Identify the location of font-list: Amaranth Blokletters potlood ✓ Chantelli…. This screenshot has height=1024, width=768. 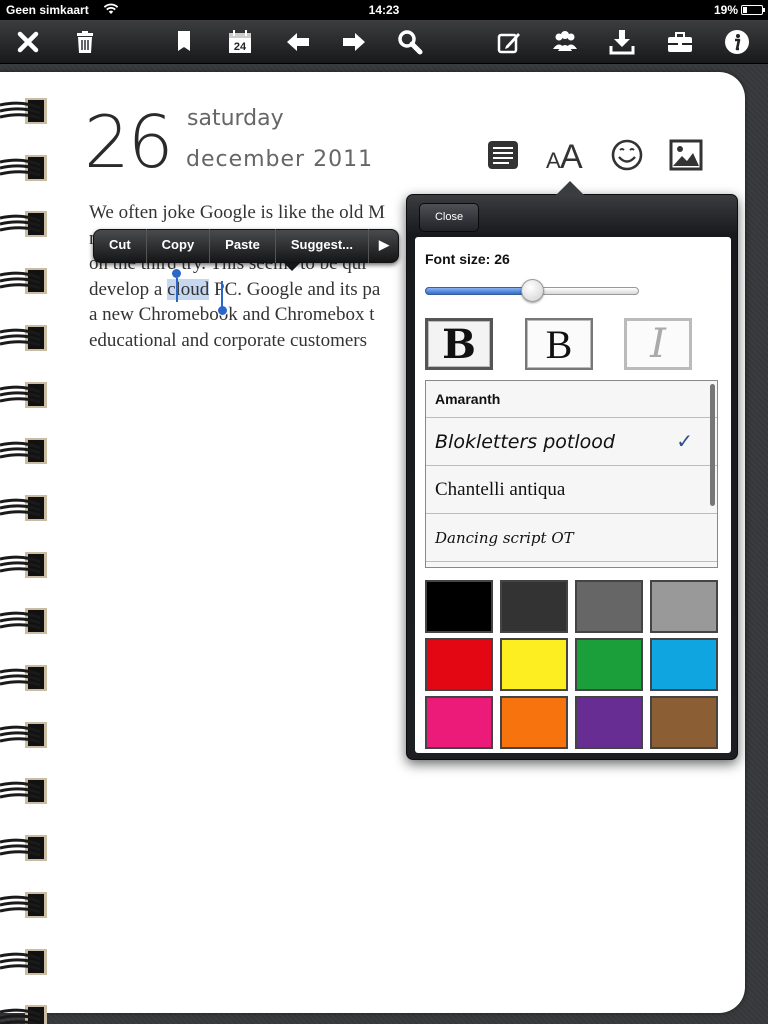
(571, 474).